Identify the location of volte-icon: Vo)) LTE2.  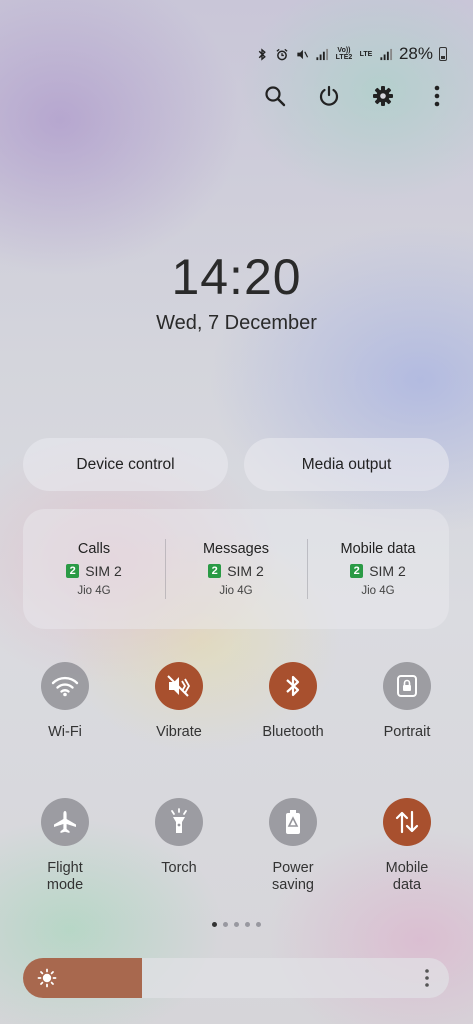
(344, 54).